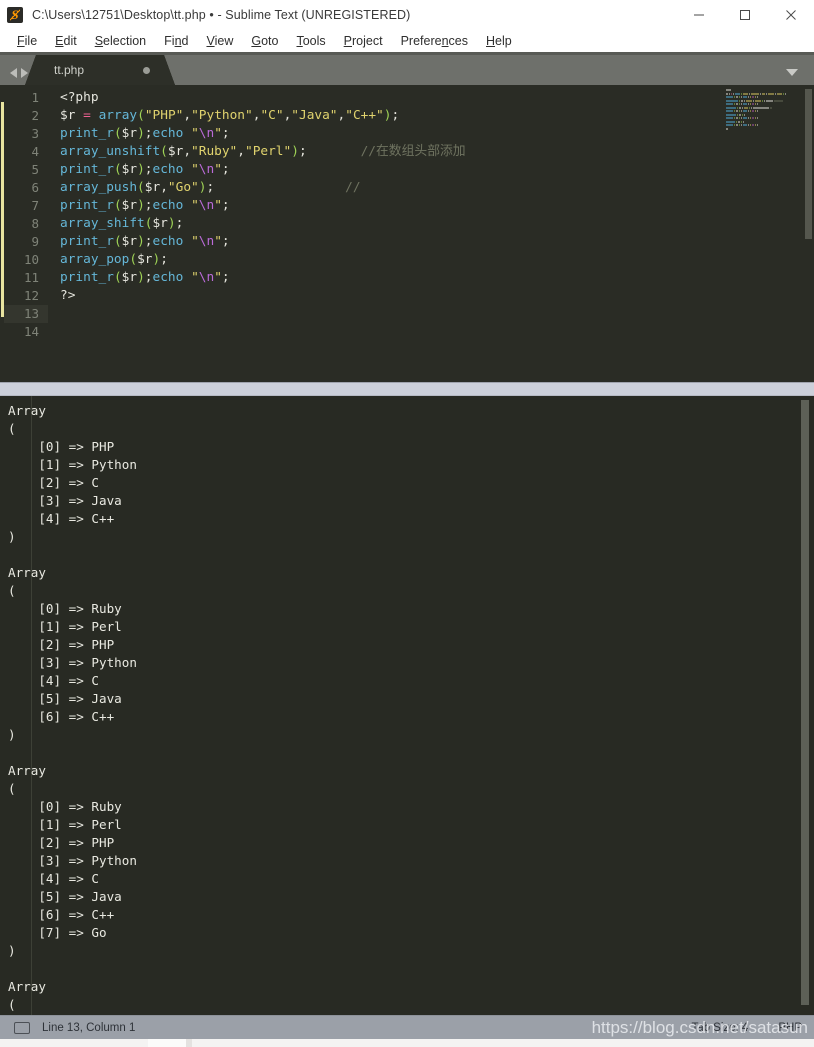 This screenshot has width=814, height=1047. I want to click on syntax-label: PHP, so click(790, 1028).